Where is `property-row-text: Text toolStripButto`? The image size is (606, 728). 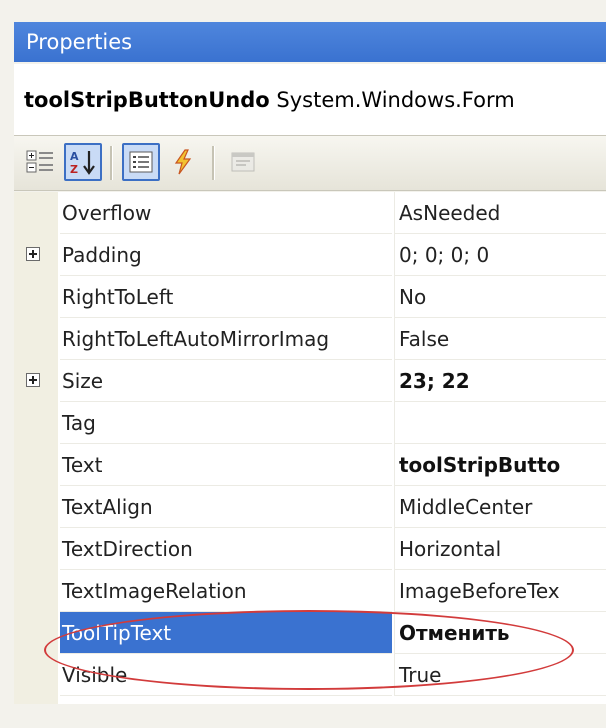
property-row-text: Text toolStripButto is located at coordinates (310, 465).